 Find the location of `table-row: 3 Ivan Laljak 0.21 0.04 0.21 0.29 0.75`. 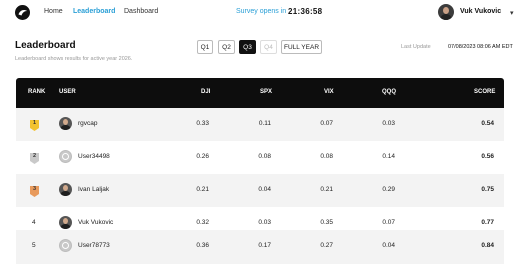

table-row: 3 Ivan Laljak 0.21 0.04 0.21 0.29 0.75 is located at coordinates (260, 190).